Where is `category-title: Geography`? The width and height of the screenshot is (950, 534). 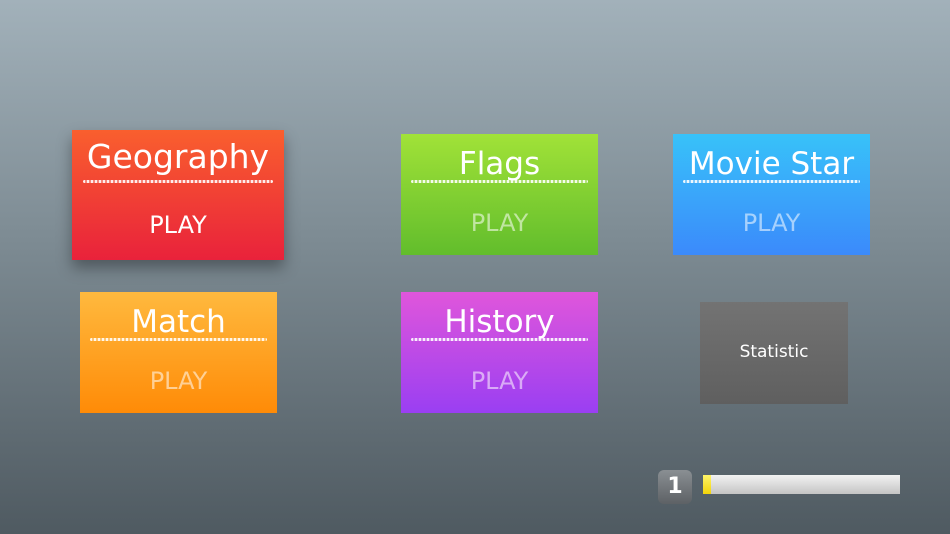 category-title: Geography is located at coordinates (178, 156).